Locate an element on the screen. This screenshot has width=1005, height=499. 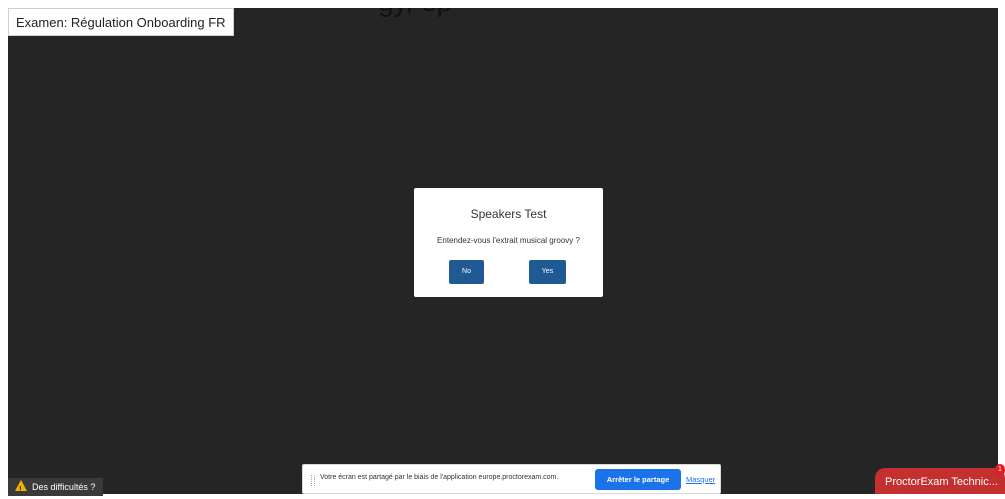
dialog-question: Entendez-vous l'extrait musical groovy ? is located at coordinates (508, 240).